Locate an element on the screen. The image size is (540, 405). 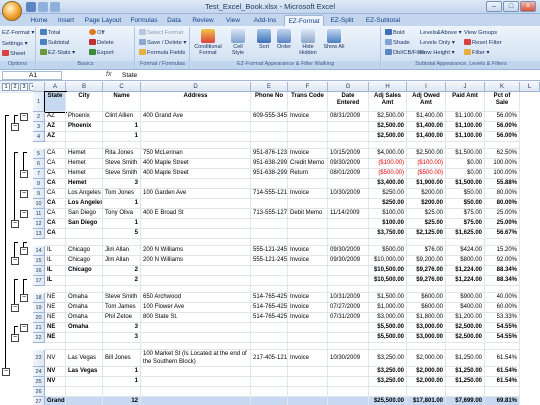
table-cell: 951-876-1234 is located at coordinates (269, 154).